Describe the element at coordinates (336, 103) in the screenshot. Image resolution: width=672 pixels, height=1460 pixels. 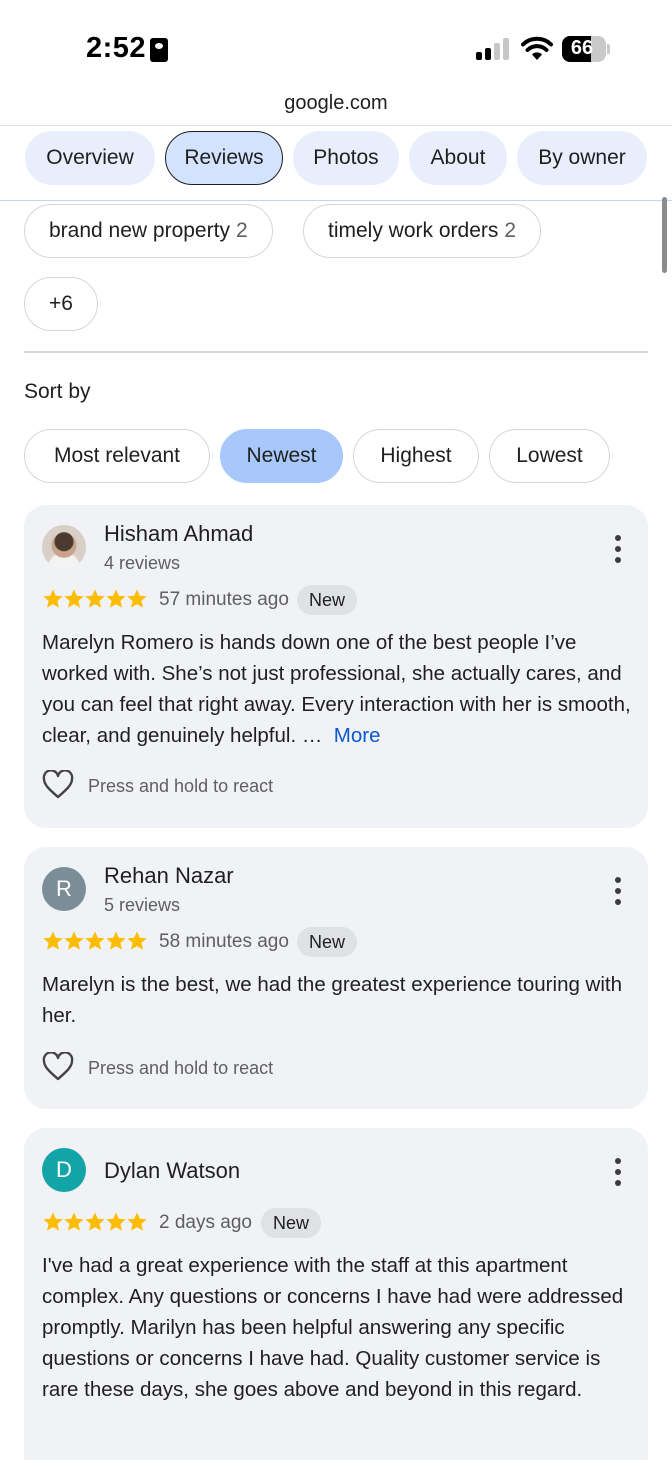
I see `address-bar-url: google.com` at that location.